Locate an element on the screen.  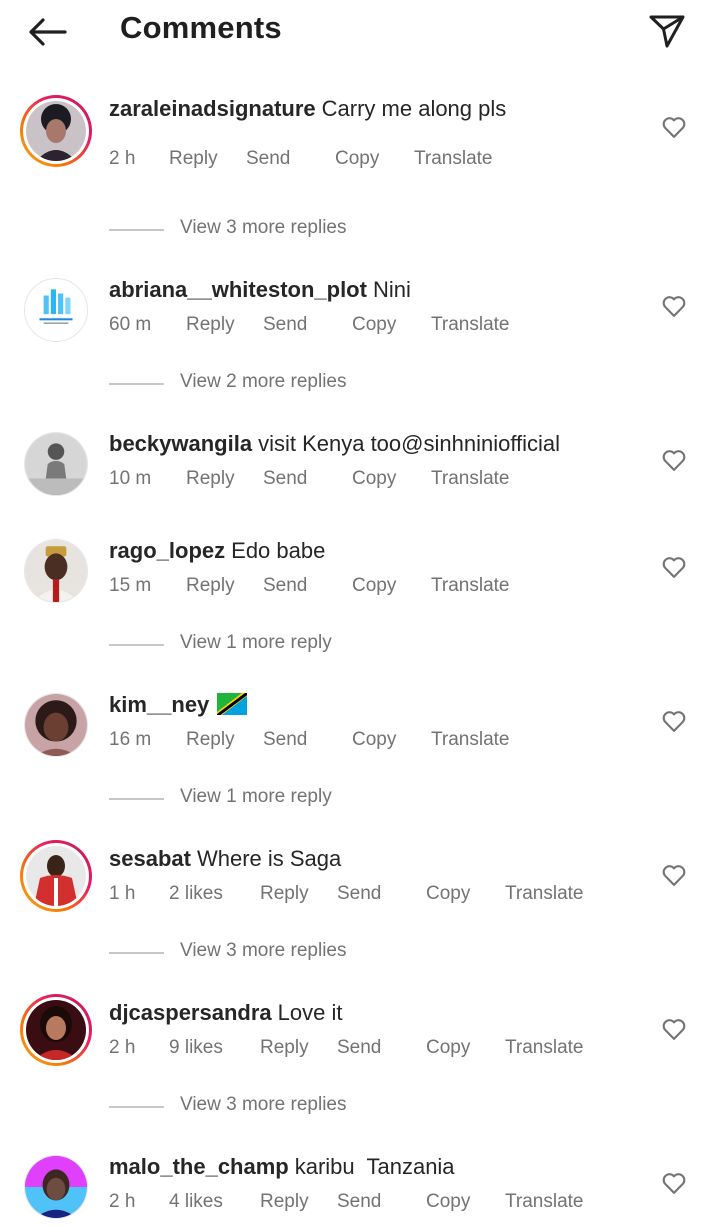
back-button is located at coordinates (47, 32).